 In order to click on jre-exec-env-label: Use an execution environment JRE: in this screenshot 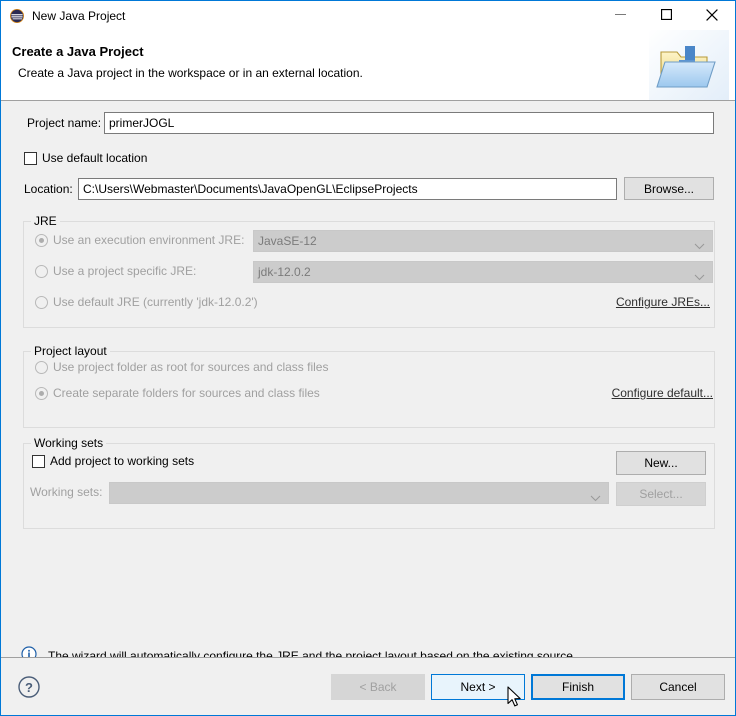, I will do `click(149, 240)`.